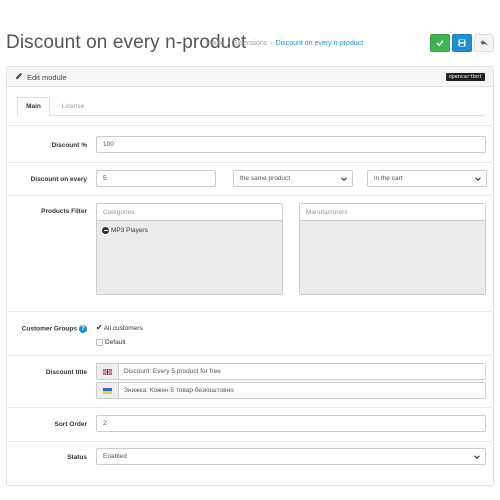 This screenshot has width=500, height=500. What do you see at coordinates (58, 179) in the screenshot?
I see `discount-on-every-label: Discount on every` at bounding box center [58, 179].